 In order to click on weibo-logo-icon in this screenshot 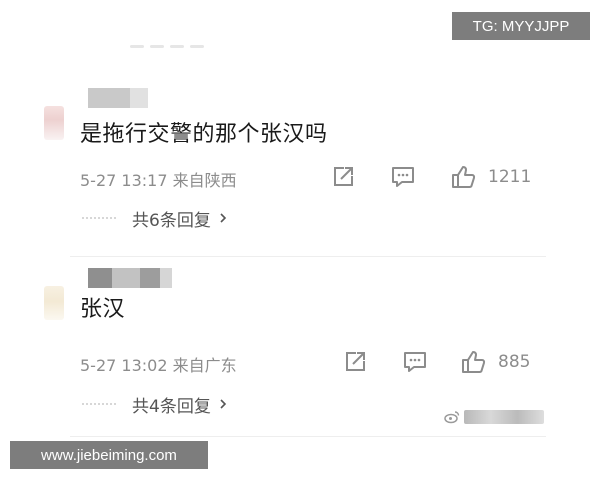, I will do `click(452, 417)`.